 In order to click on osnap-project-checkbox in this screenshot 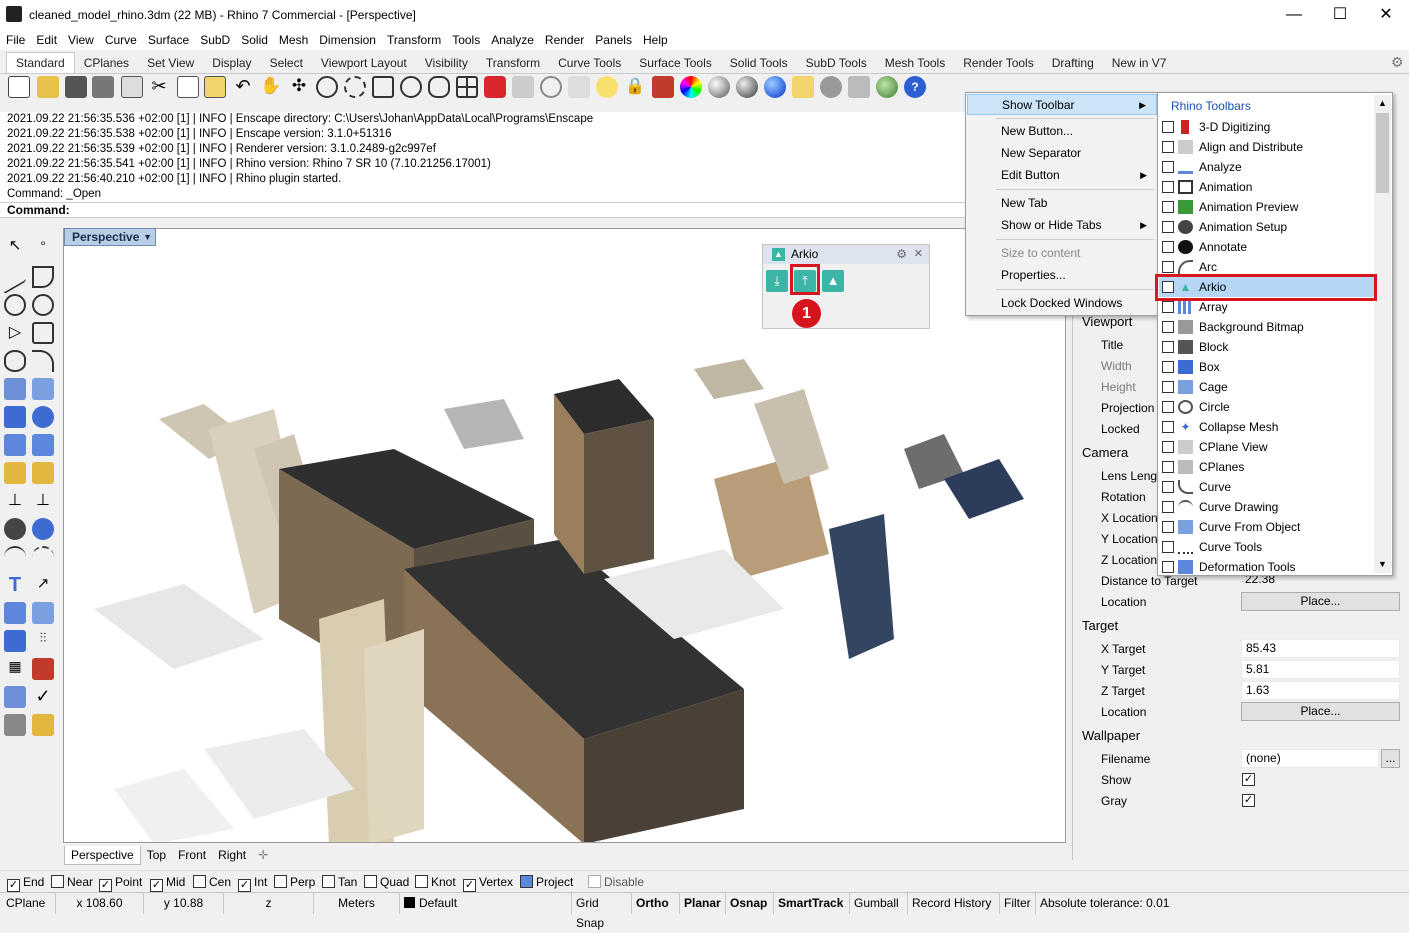, I will do `click(526, 881)`.